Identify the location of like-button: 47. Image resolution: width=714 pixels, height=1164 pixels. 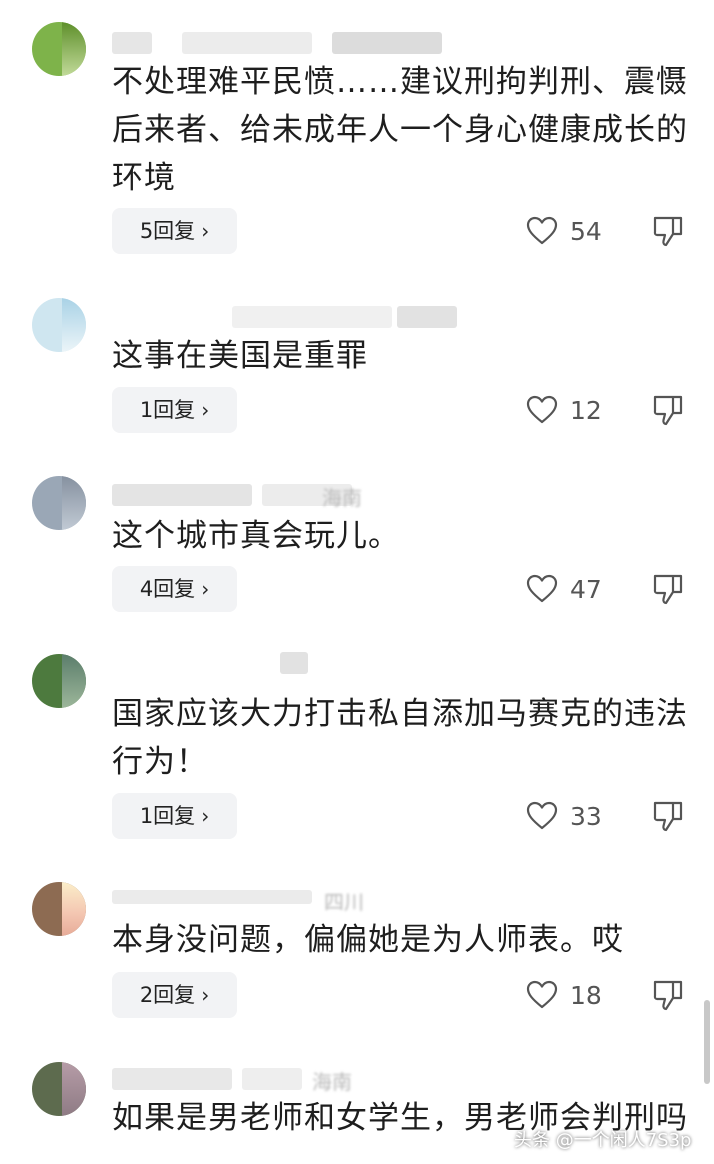
(564, 589).